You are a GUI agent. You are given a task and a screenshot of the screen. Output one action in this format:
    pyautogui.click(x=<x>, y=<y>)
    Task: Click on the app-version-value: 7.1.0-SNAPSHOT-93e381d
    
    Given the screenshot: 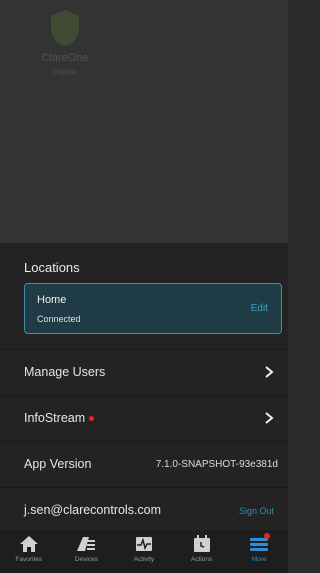 What is the action you would take?
    pyautogui.click(x=216, y=464)
    